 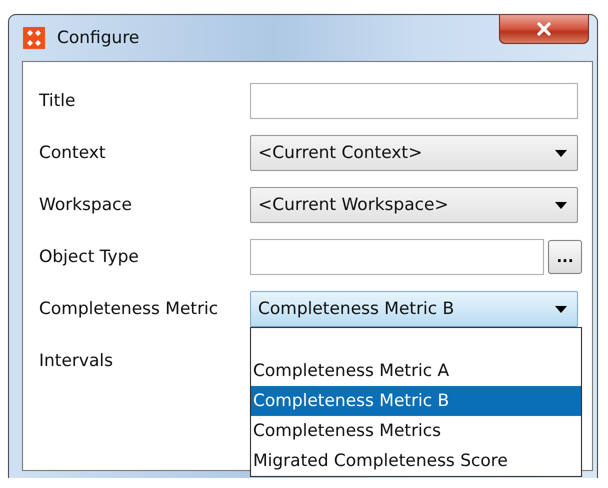 I want to click on dropdown-option: Completeness Metric A, so click(x=416, y=371).